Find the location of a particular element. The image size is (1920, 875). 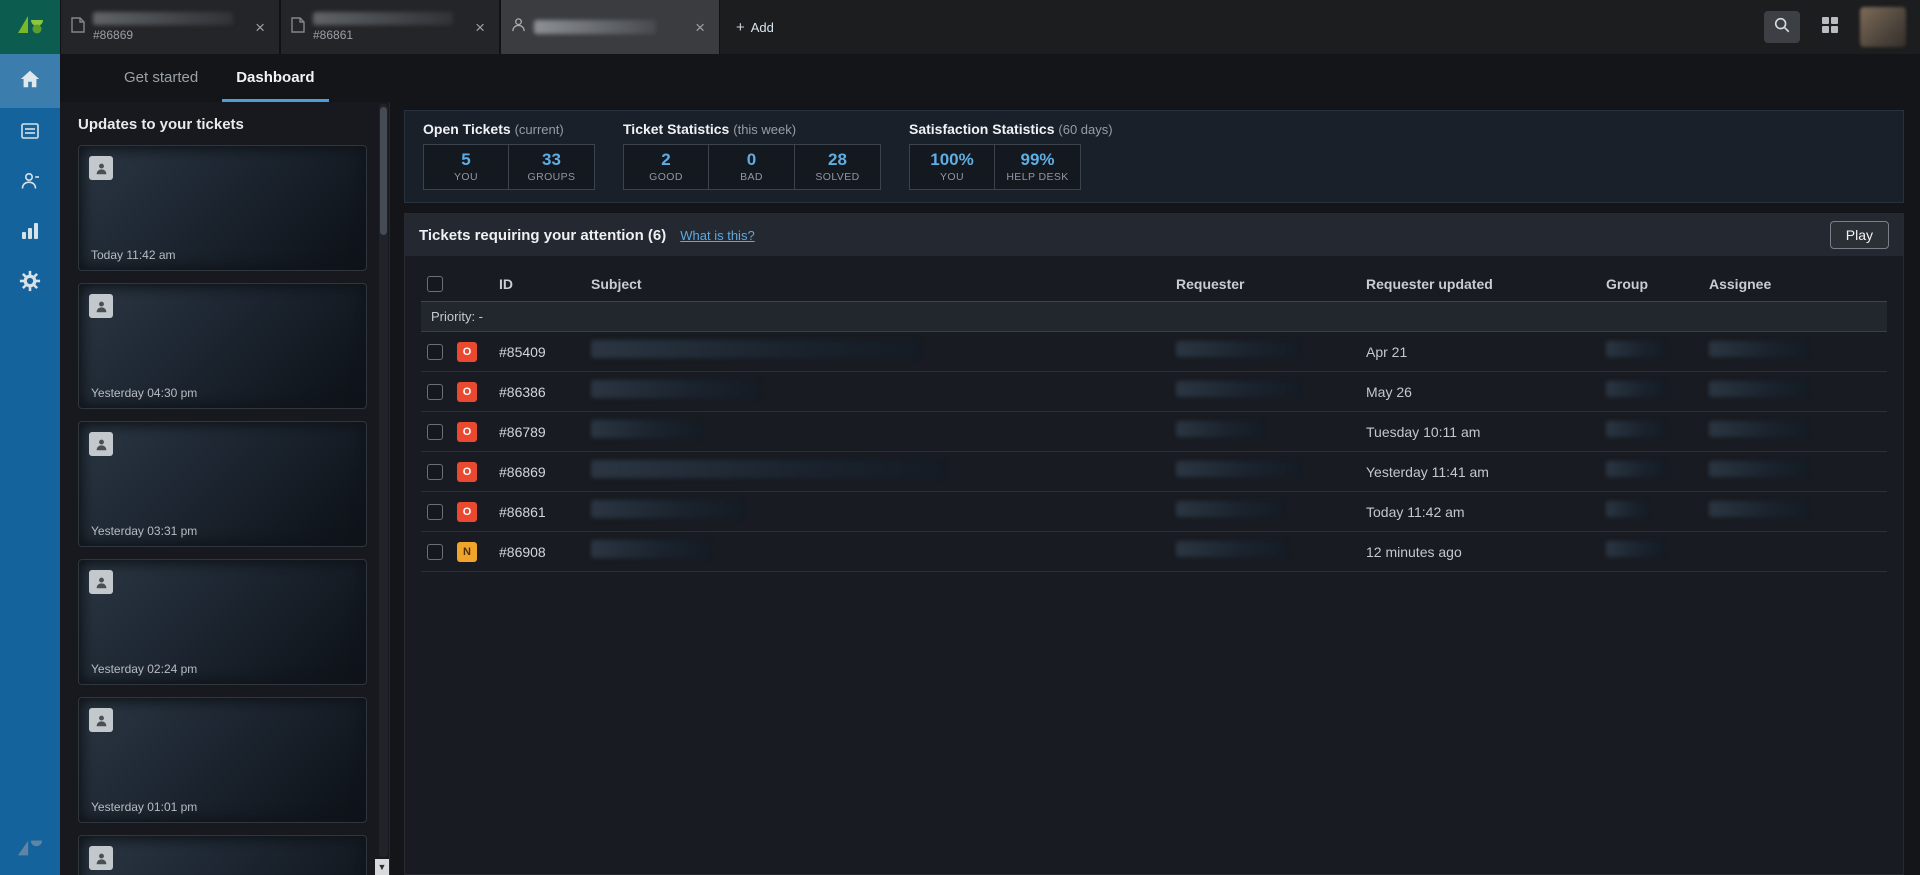

updates-scrollbar is located at coordinates (383, 480).